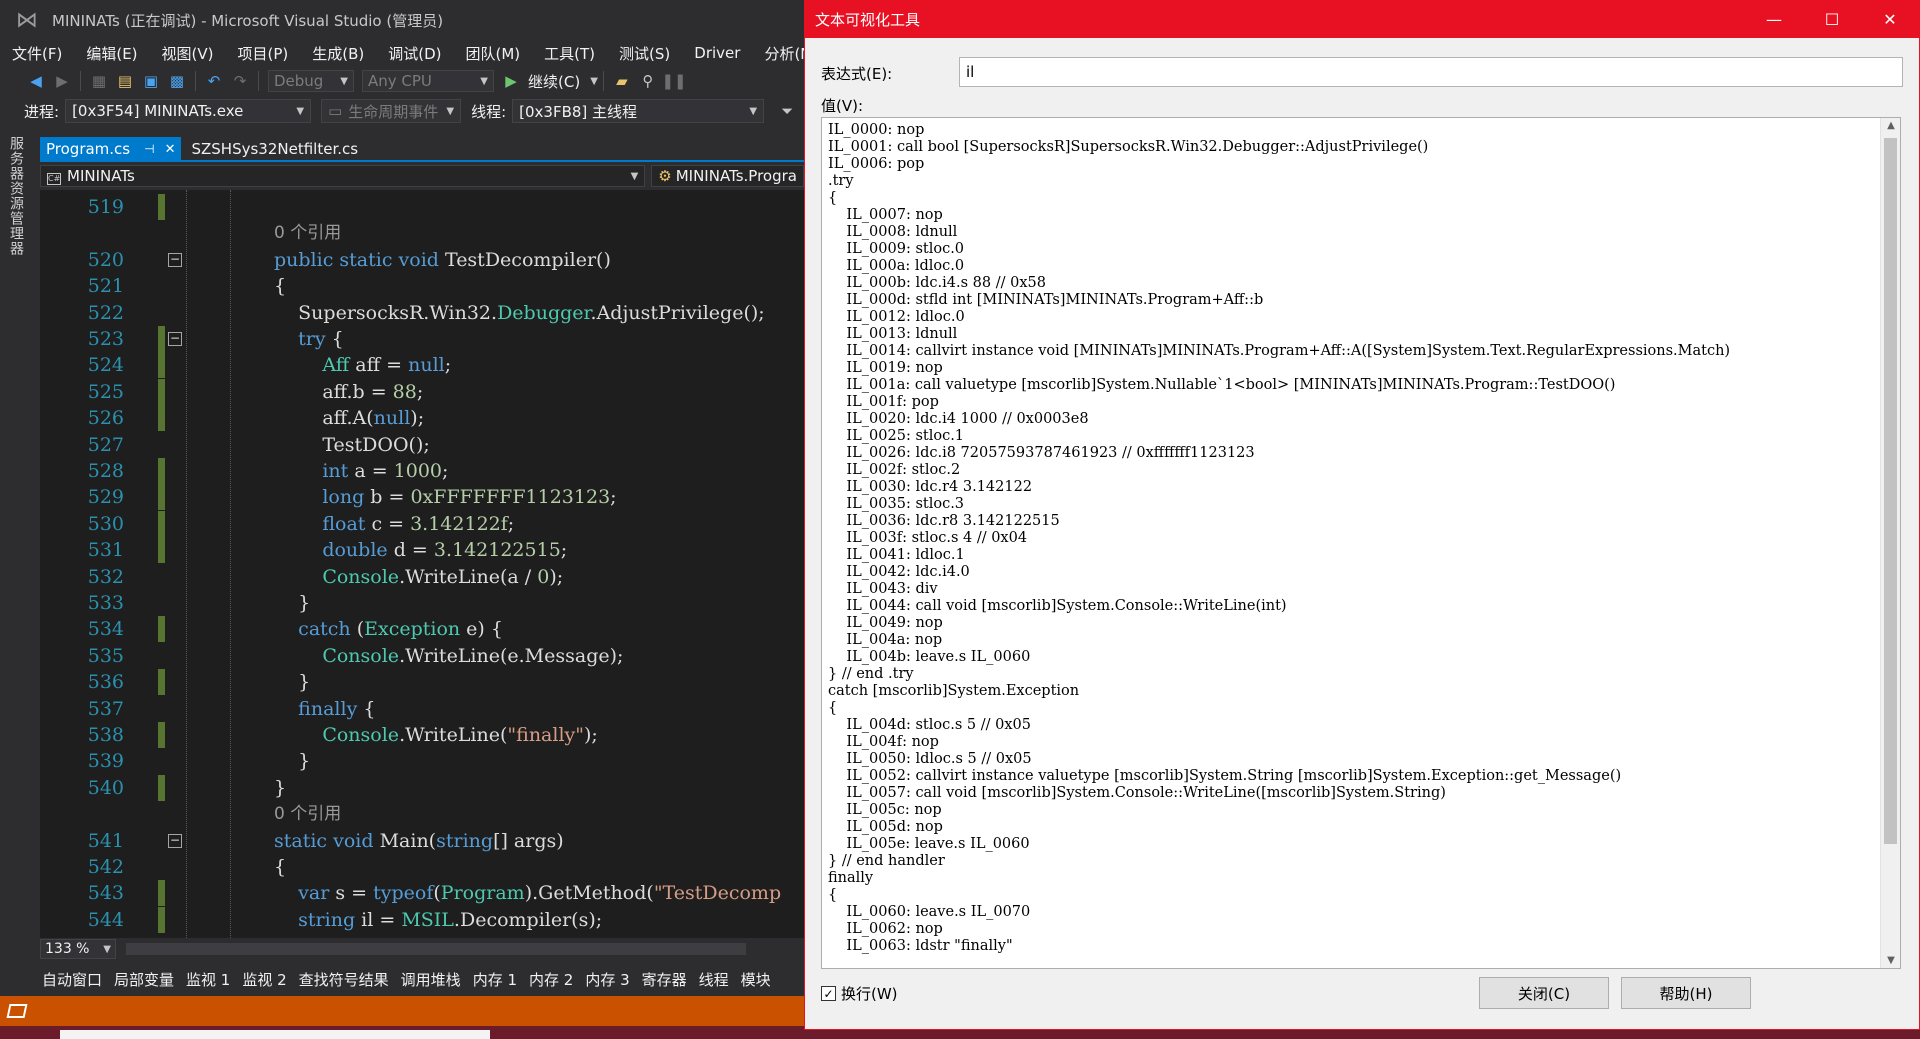 The height and width of the screenshot is (1039, 1920). I want to click on line-number: 519, so click(105, 207).